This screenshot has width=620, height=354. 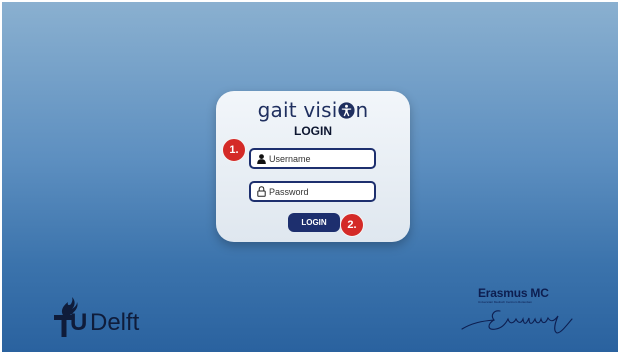 I want to click on gait-vision-logo: gait visi n, so click(x=313, y=110).